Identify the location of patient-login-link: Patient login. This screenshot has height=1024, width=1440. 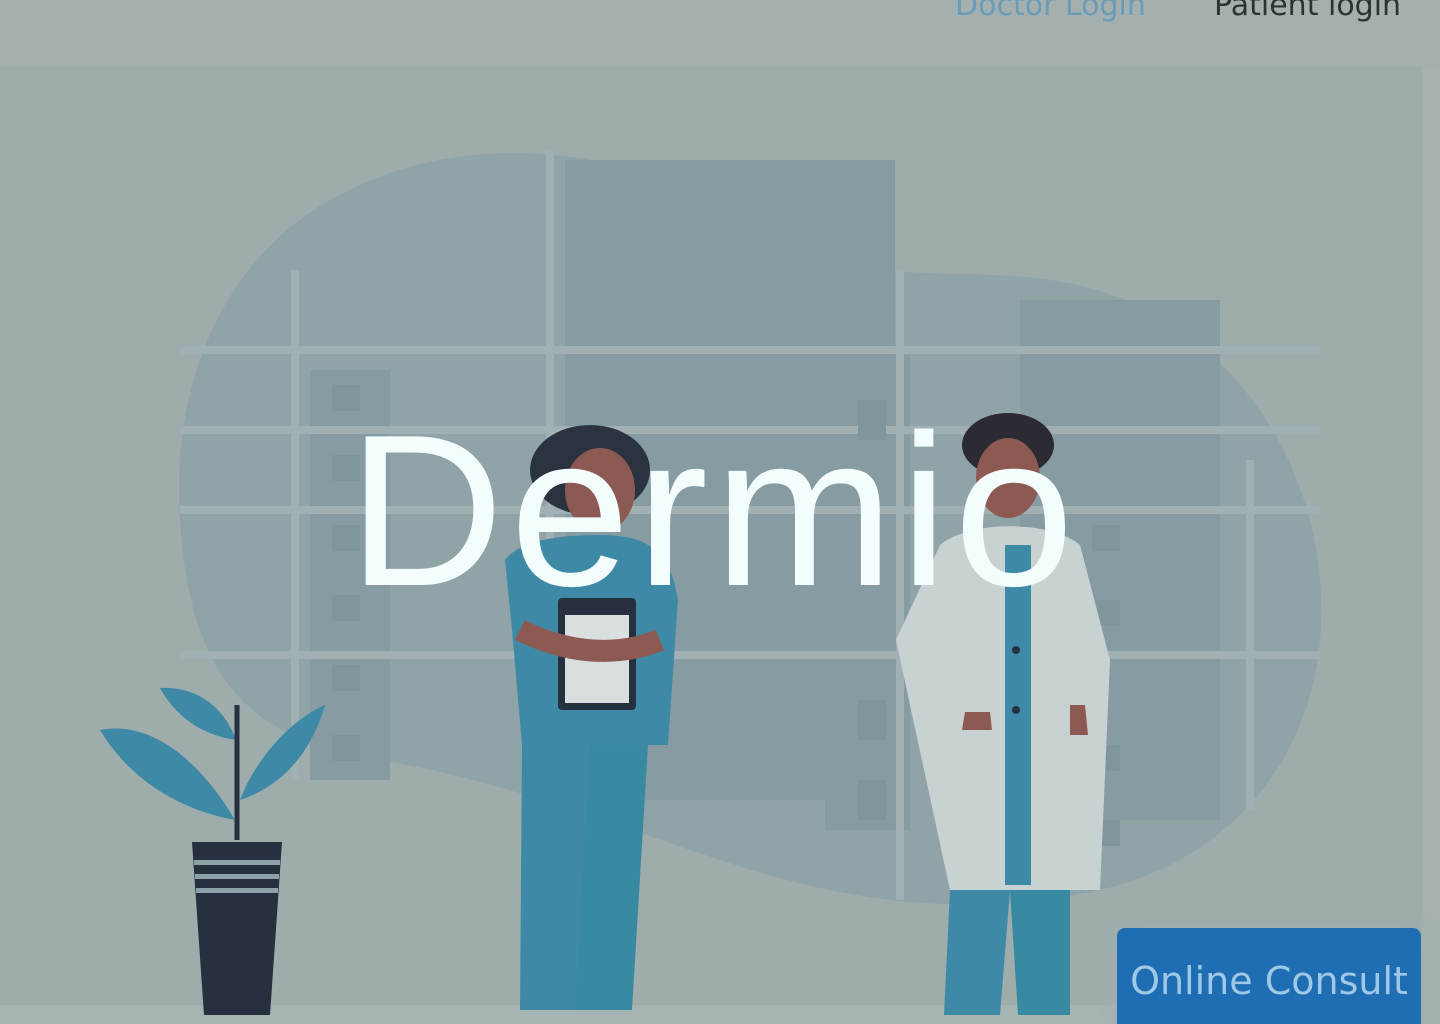
(1307, 13).